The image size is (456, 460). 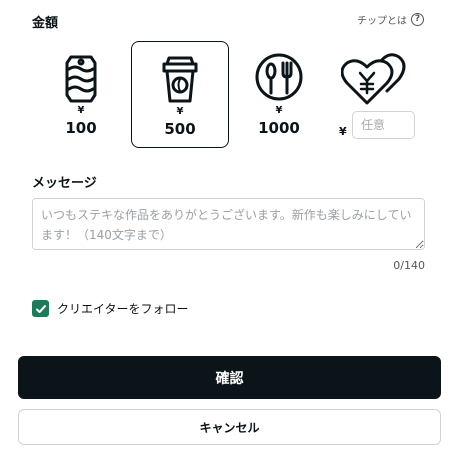 I want to click on meal-icon, so click(x=279, y=77).